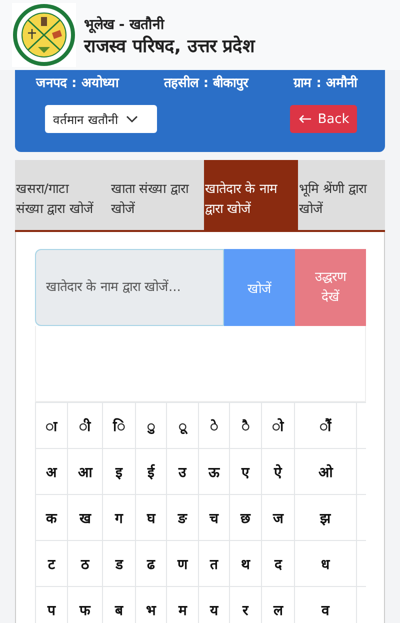  What do you see at coordinates (325, 82) in the screenshot?
I see `location-label: ग्राम : अमौनी` at bounding box center [325, 82].